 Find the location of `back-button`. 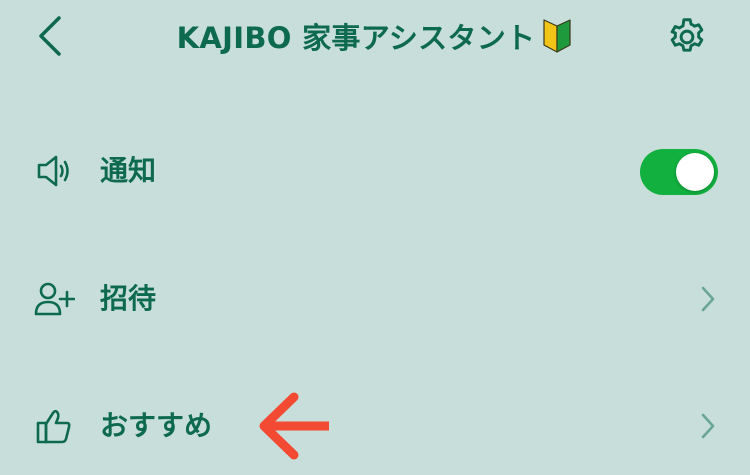

back-button is located at coordinates (50, 36).